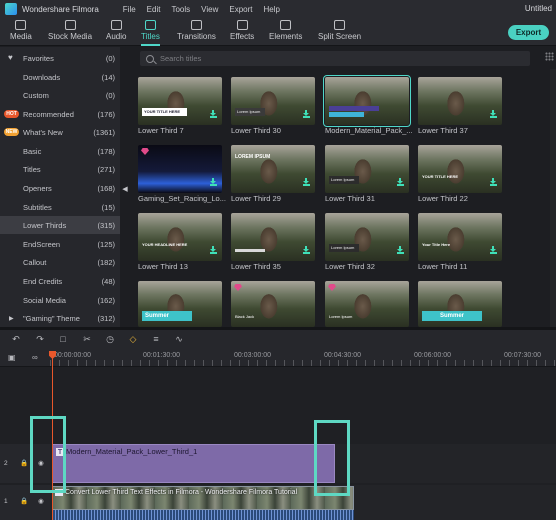 Image resolution: width=556 pixels, height=520 pixels. I want to click on redo-icon: ↷, so click(40, 339).